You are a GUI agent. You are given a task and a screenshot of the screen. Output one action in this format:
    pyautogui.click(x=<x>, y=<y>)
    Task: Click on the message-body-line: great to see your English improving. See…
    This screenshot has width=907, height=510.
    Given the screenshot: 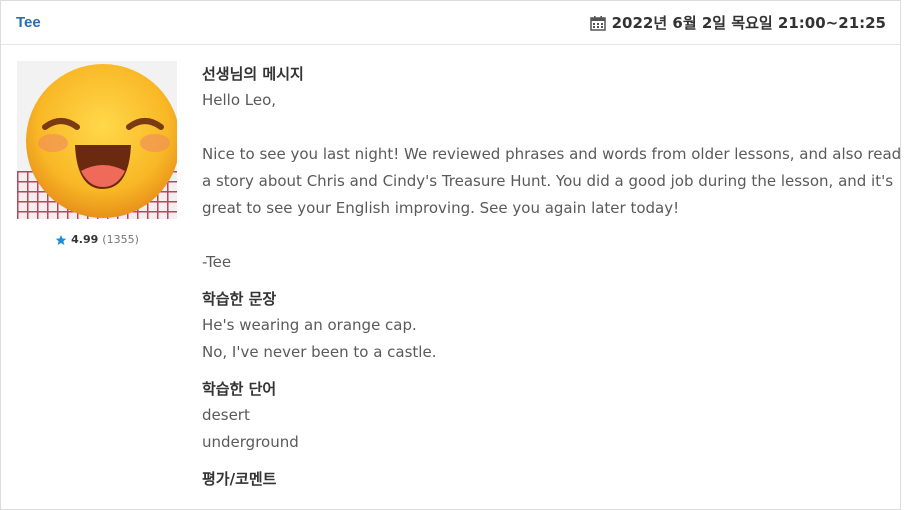 What is the action you would take?
    pyautogui.click(x=441, y=208)
    